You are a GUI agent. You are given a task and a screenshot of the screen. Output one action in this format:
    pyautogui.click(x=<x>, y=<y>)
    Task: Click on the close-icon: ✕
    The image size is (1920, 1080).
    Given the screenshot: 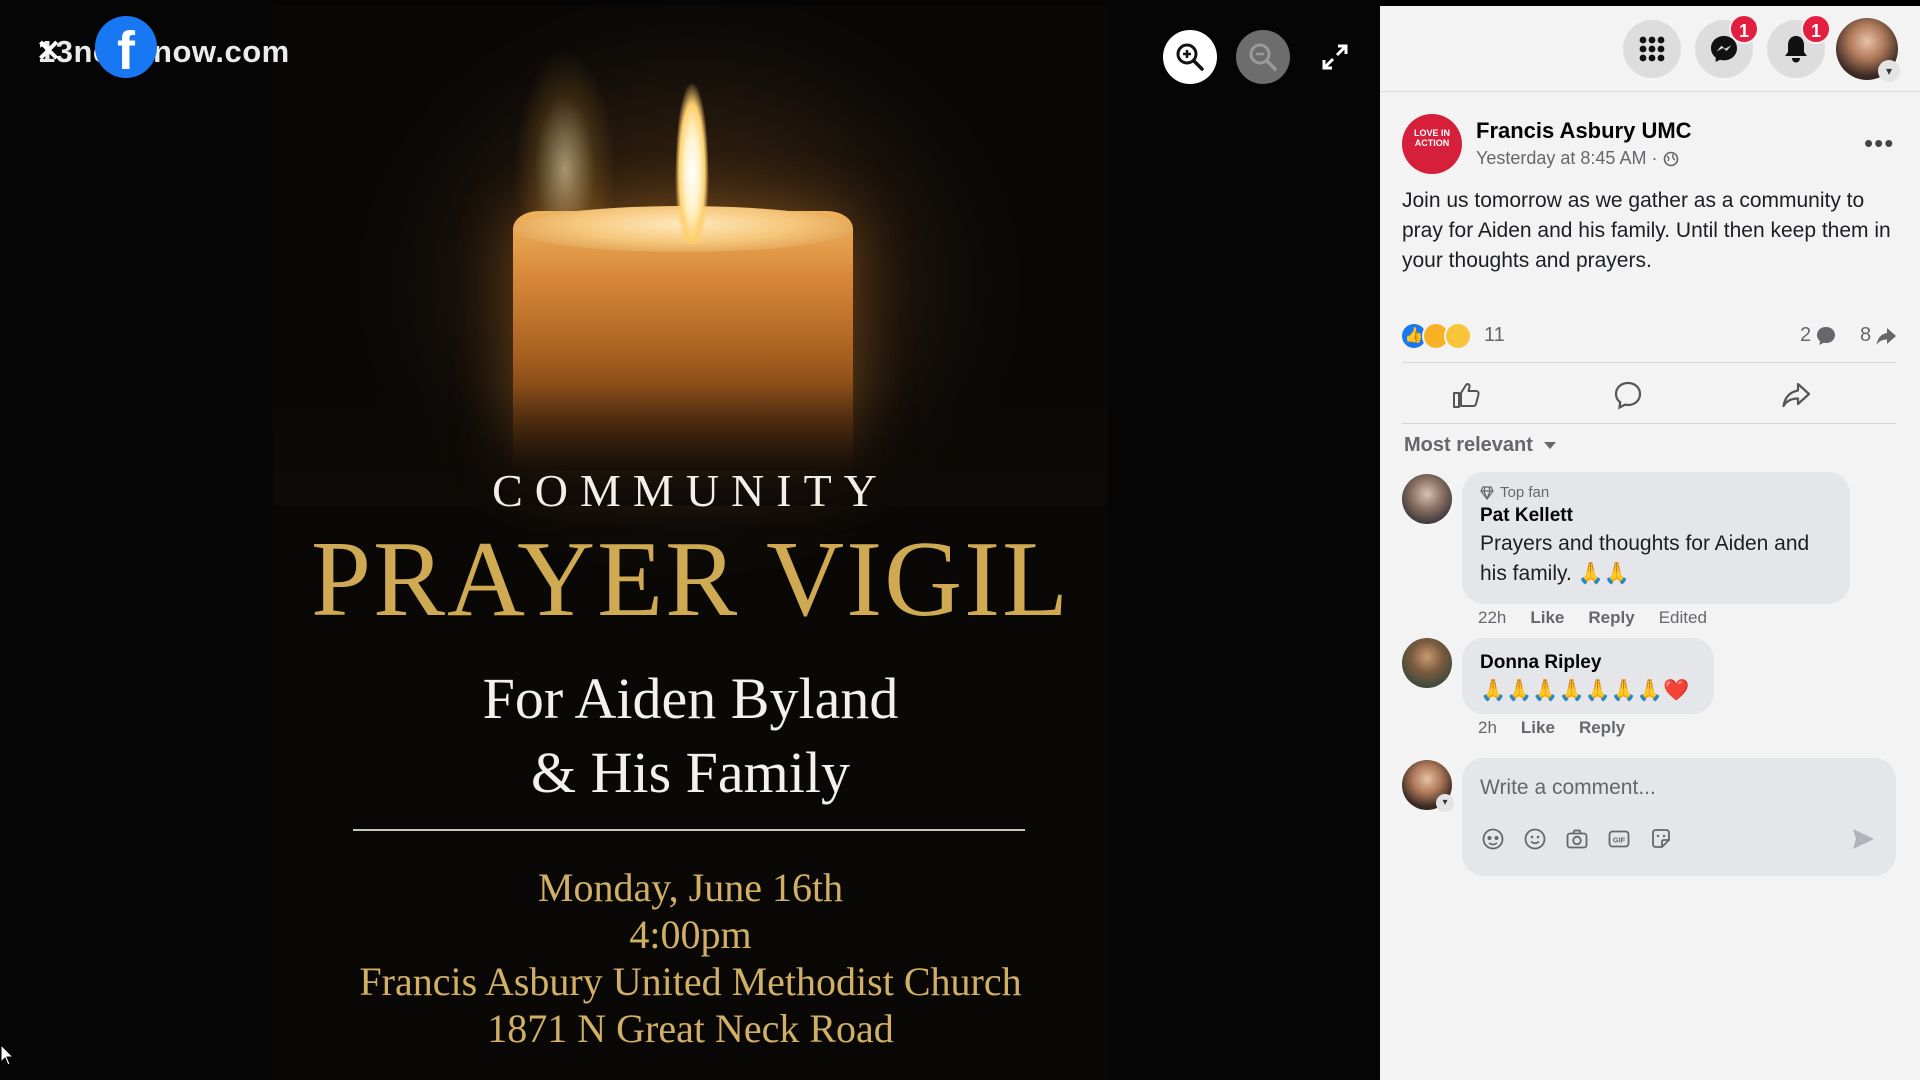 What is the action you would take?
    pyautogui.click(x=48, y=51)
    